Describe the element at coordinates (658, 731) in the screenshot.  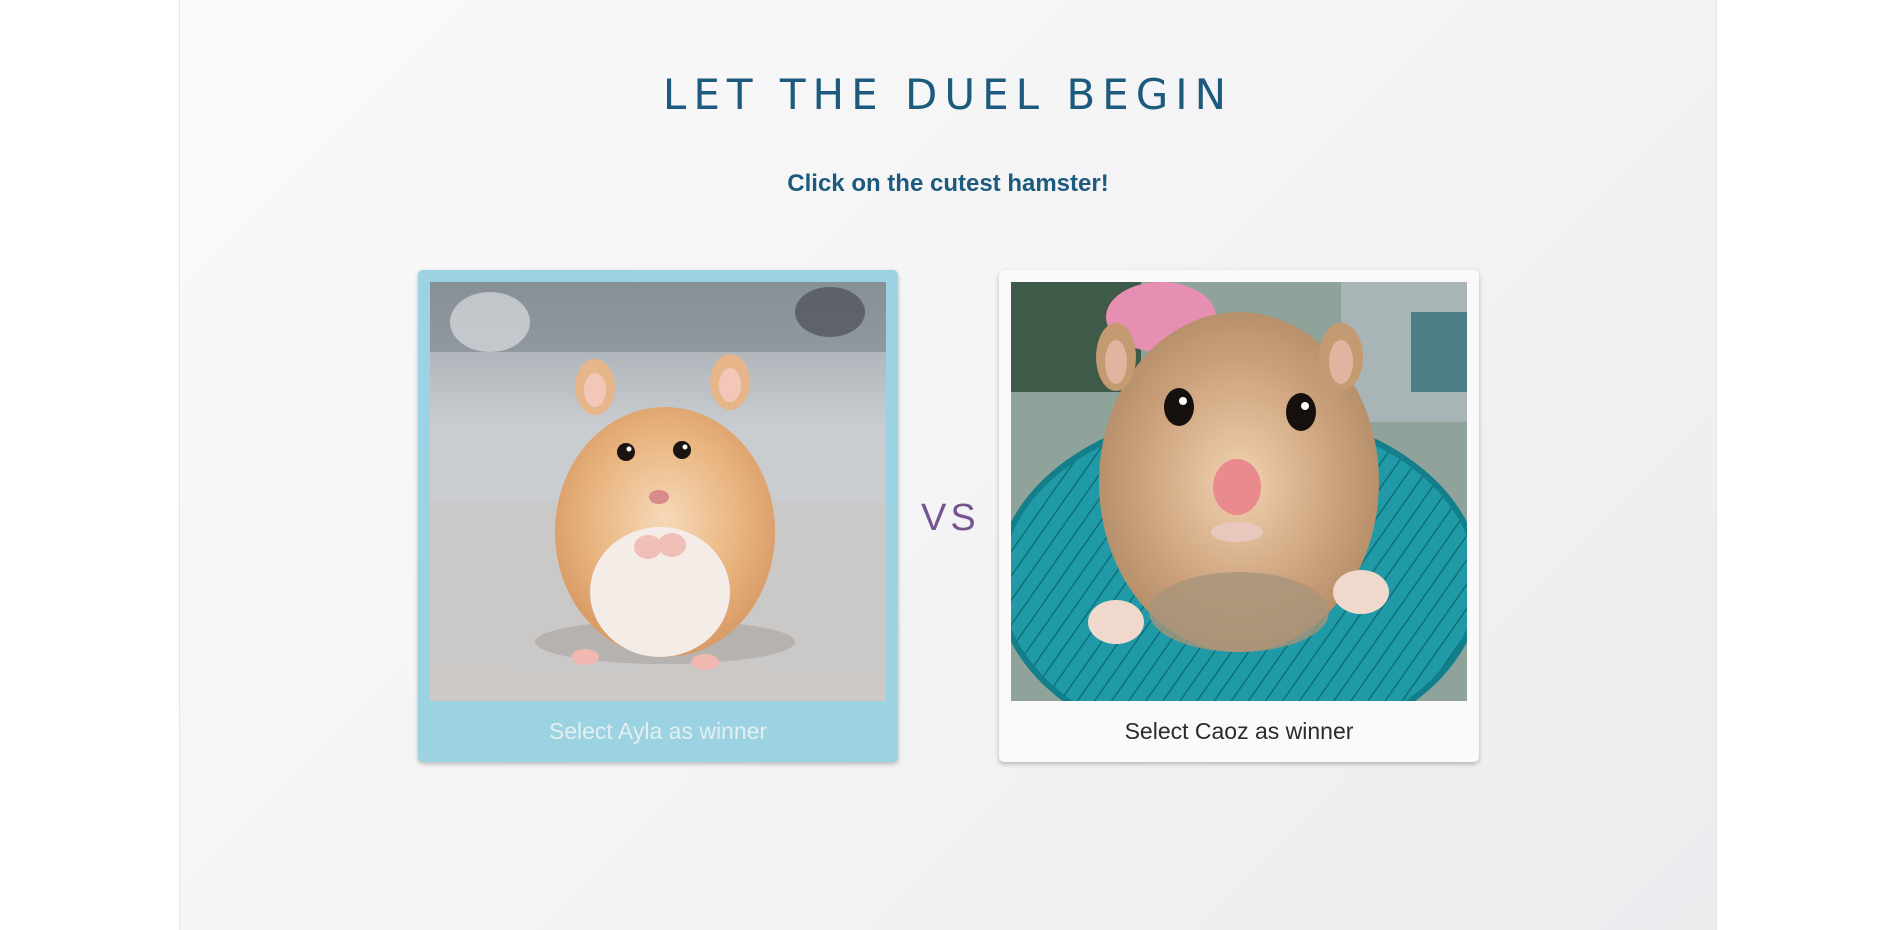
I see `select-ayla-button: Select Ayla as winner` at that location.